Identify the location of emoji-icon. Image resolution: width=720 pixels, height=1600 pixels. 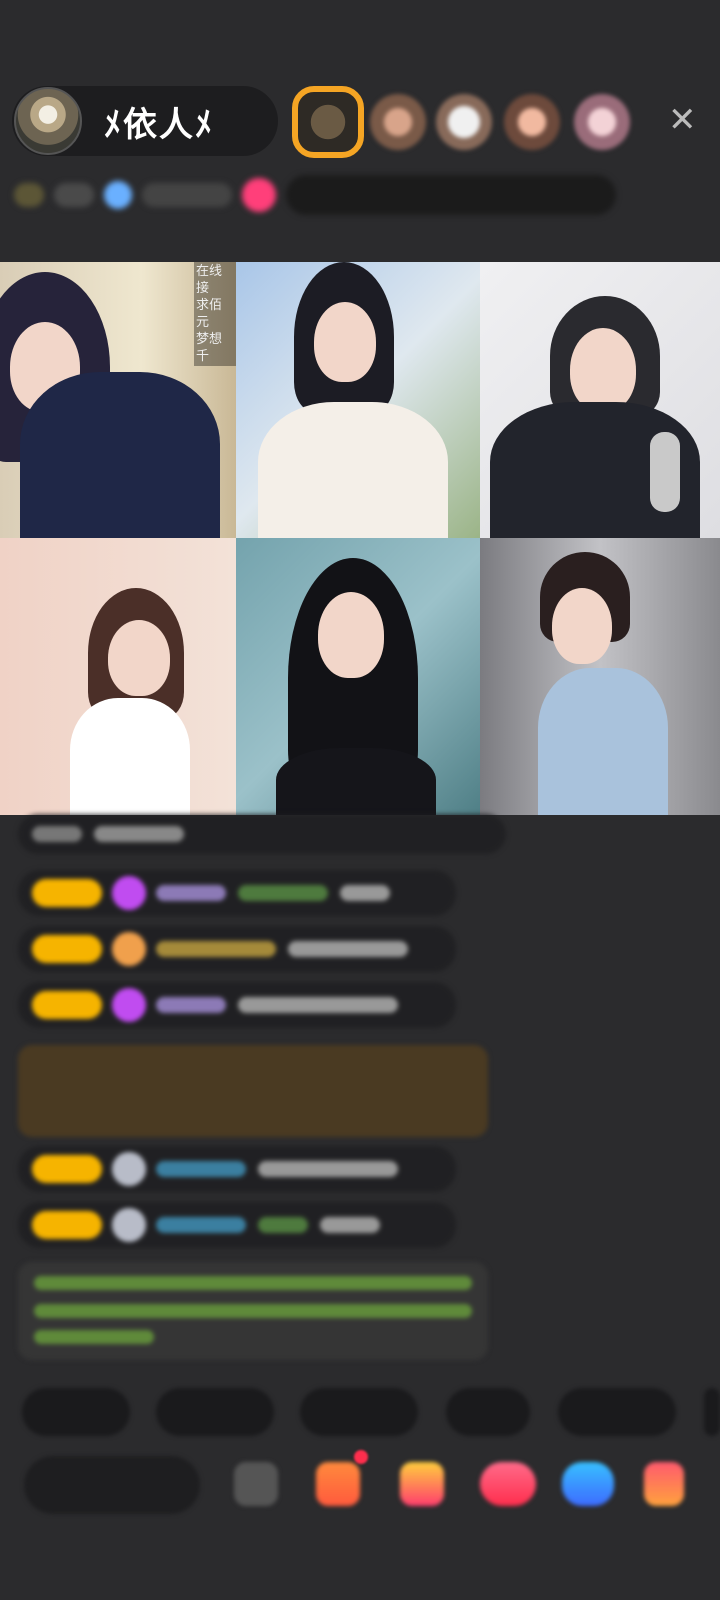
(256, 1484).